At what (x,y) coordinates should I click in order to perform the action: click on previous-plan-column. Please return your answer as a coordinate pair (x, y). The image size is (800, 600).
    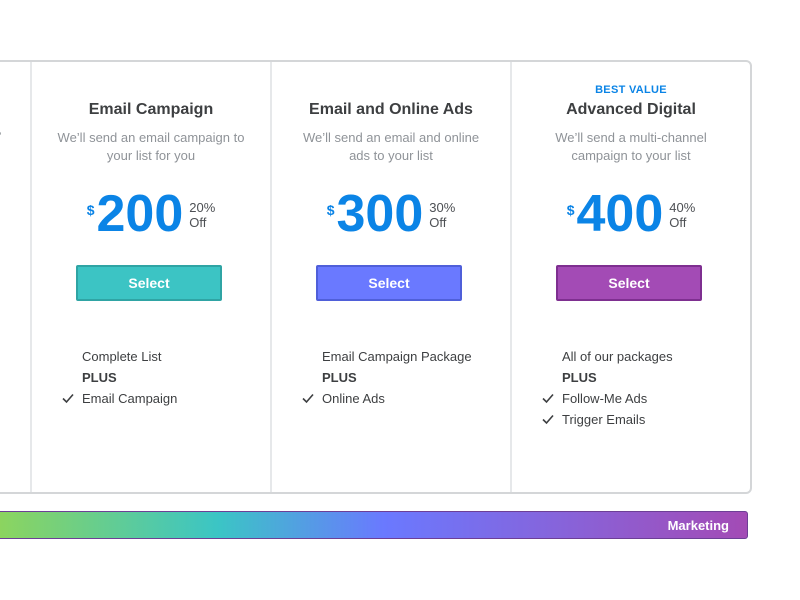
    Looking at the image, I should click on (15, 277).